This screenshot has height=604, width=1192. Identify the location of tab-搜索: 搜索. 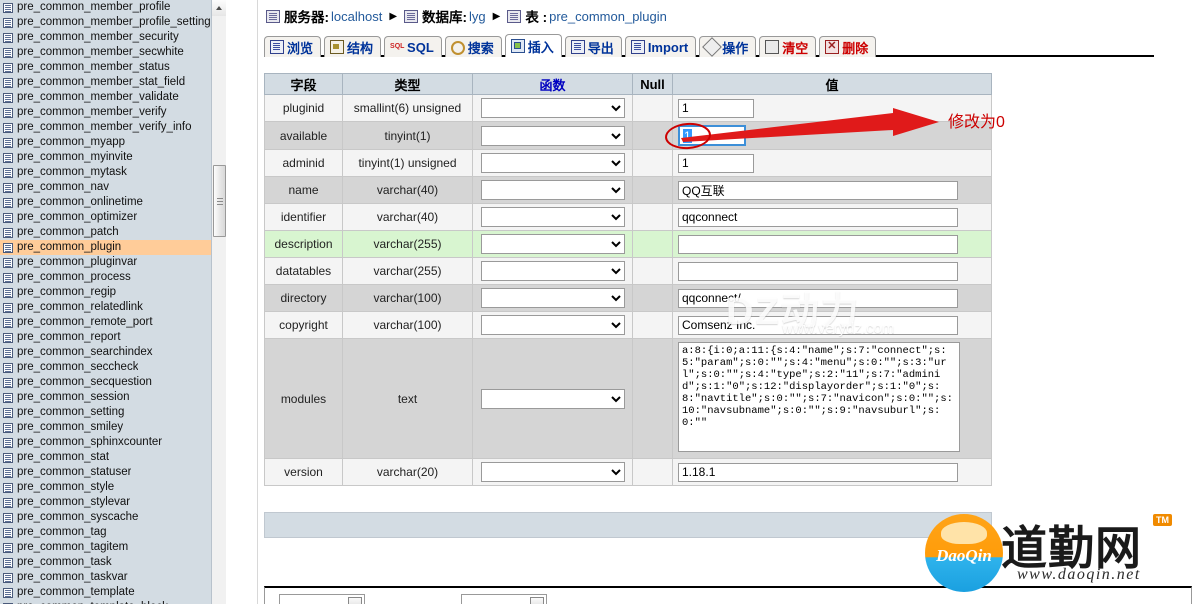
(473, 46).